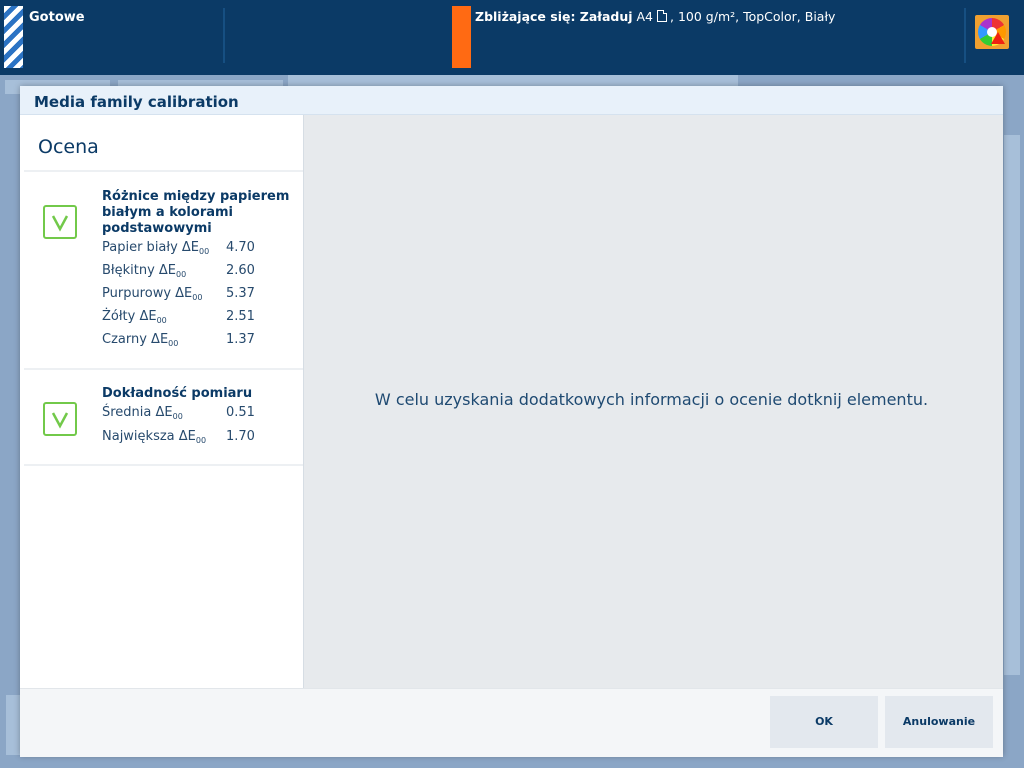  I want to click on metric-value: 2.60, so click(240, 270).